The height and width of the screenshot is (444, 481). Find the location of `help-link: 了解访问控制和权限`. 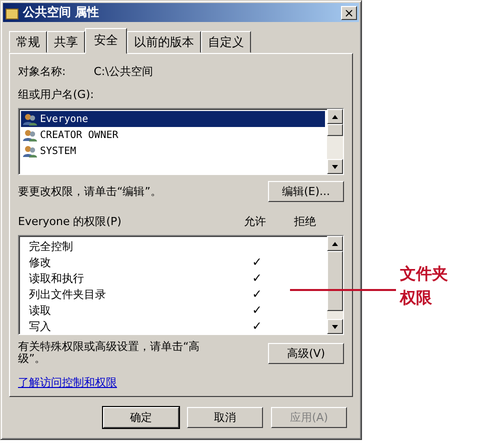

help-link: 了解访问控制和权限 is located at coordinates (67, 382).